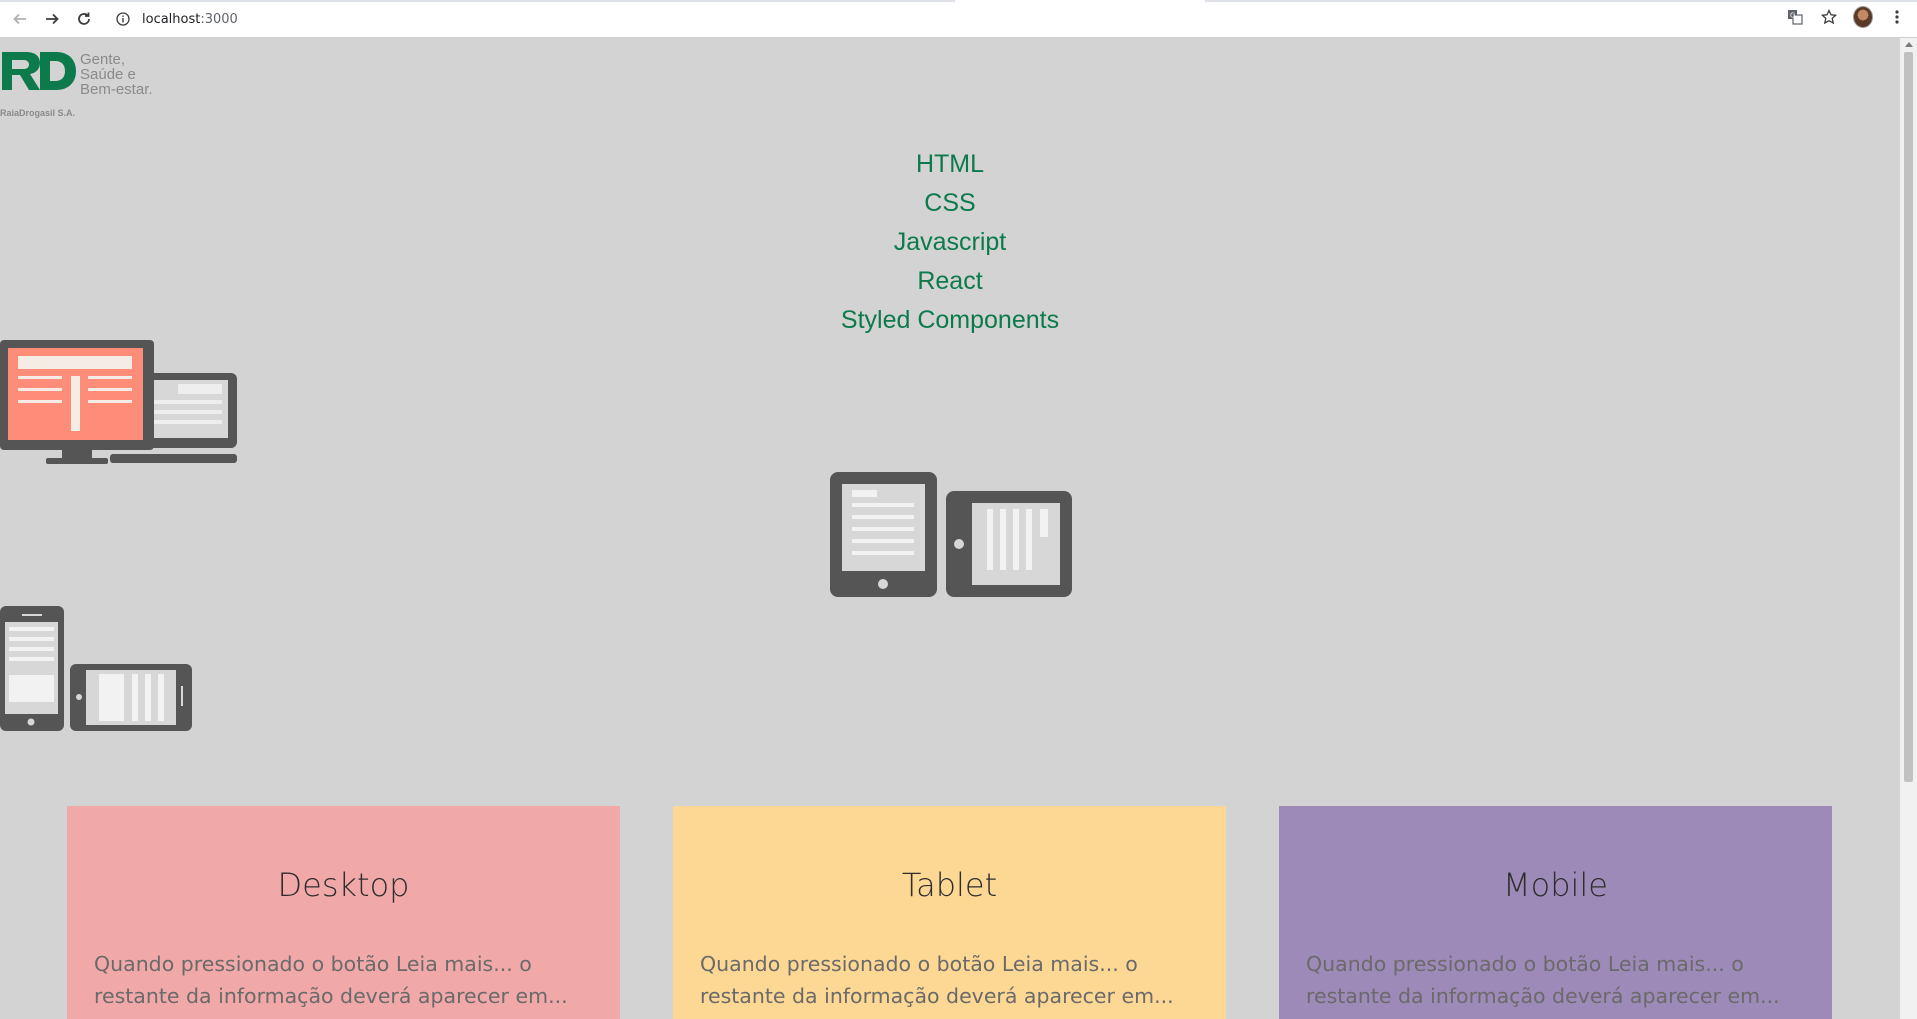 This screenshot has width=1917, height=1019. What do you see at coordinates (1908, 417) in the screenshot?
I see `scrollbar-thumb` at bounding box center [1908, 417].